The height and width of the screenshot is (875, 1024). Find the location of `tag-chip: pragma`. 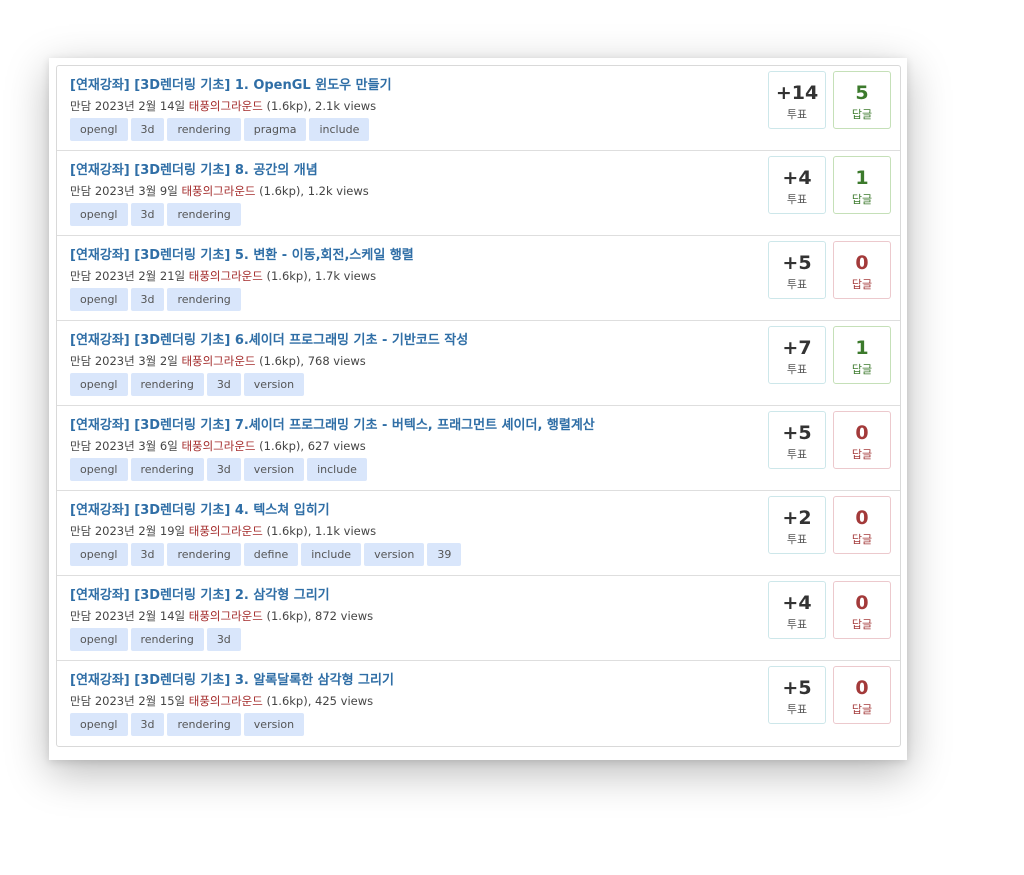

tag-chip: pragma is located at coordinates (275, 129).